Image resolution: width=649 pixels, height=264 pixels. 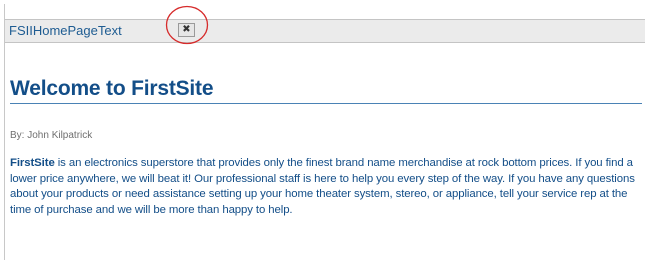 What do you see at coordinates (65, 30) in the screenshot?
I see `tab-label: FSIIHomePageText` at bounding box center [65, 30].